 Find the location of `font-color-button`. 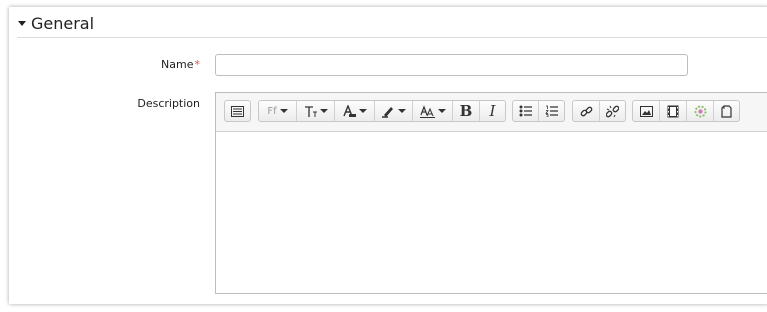

font-color-button is located at coordinates (355, 111).